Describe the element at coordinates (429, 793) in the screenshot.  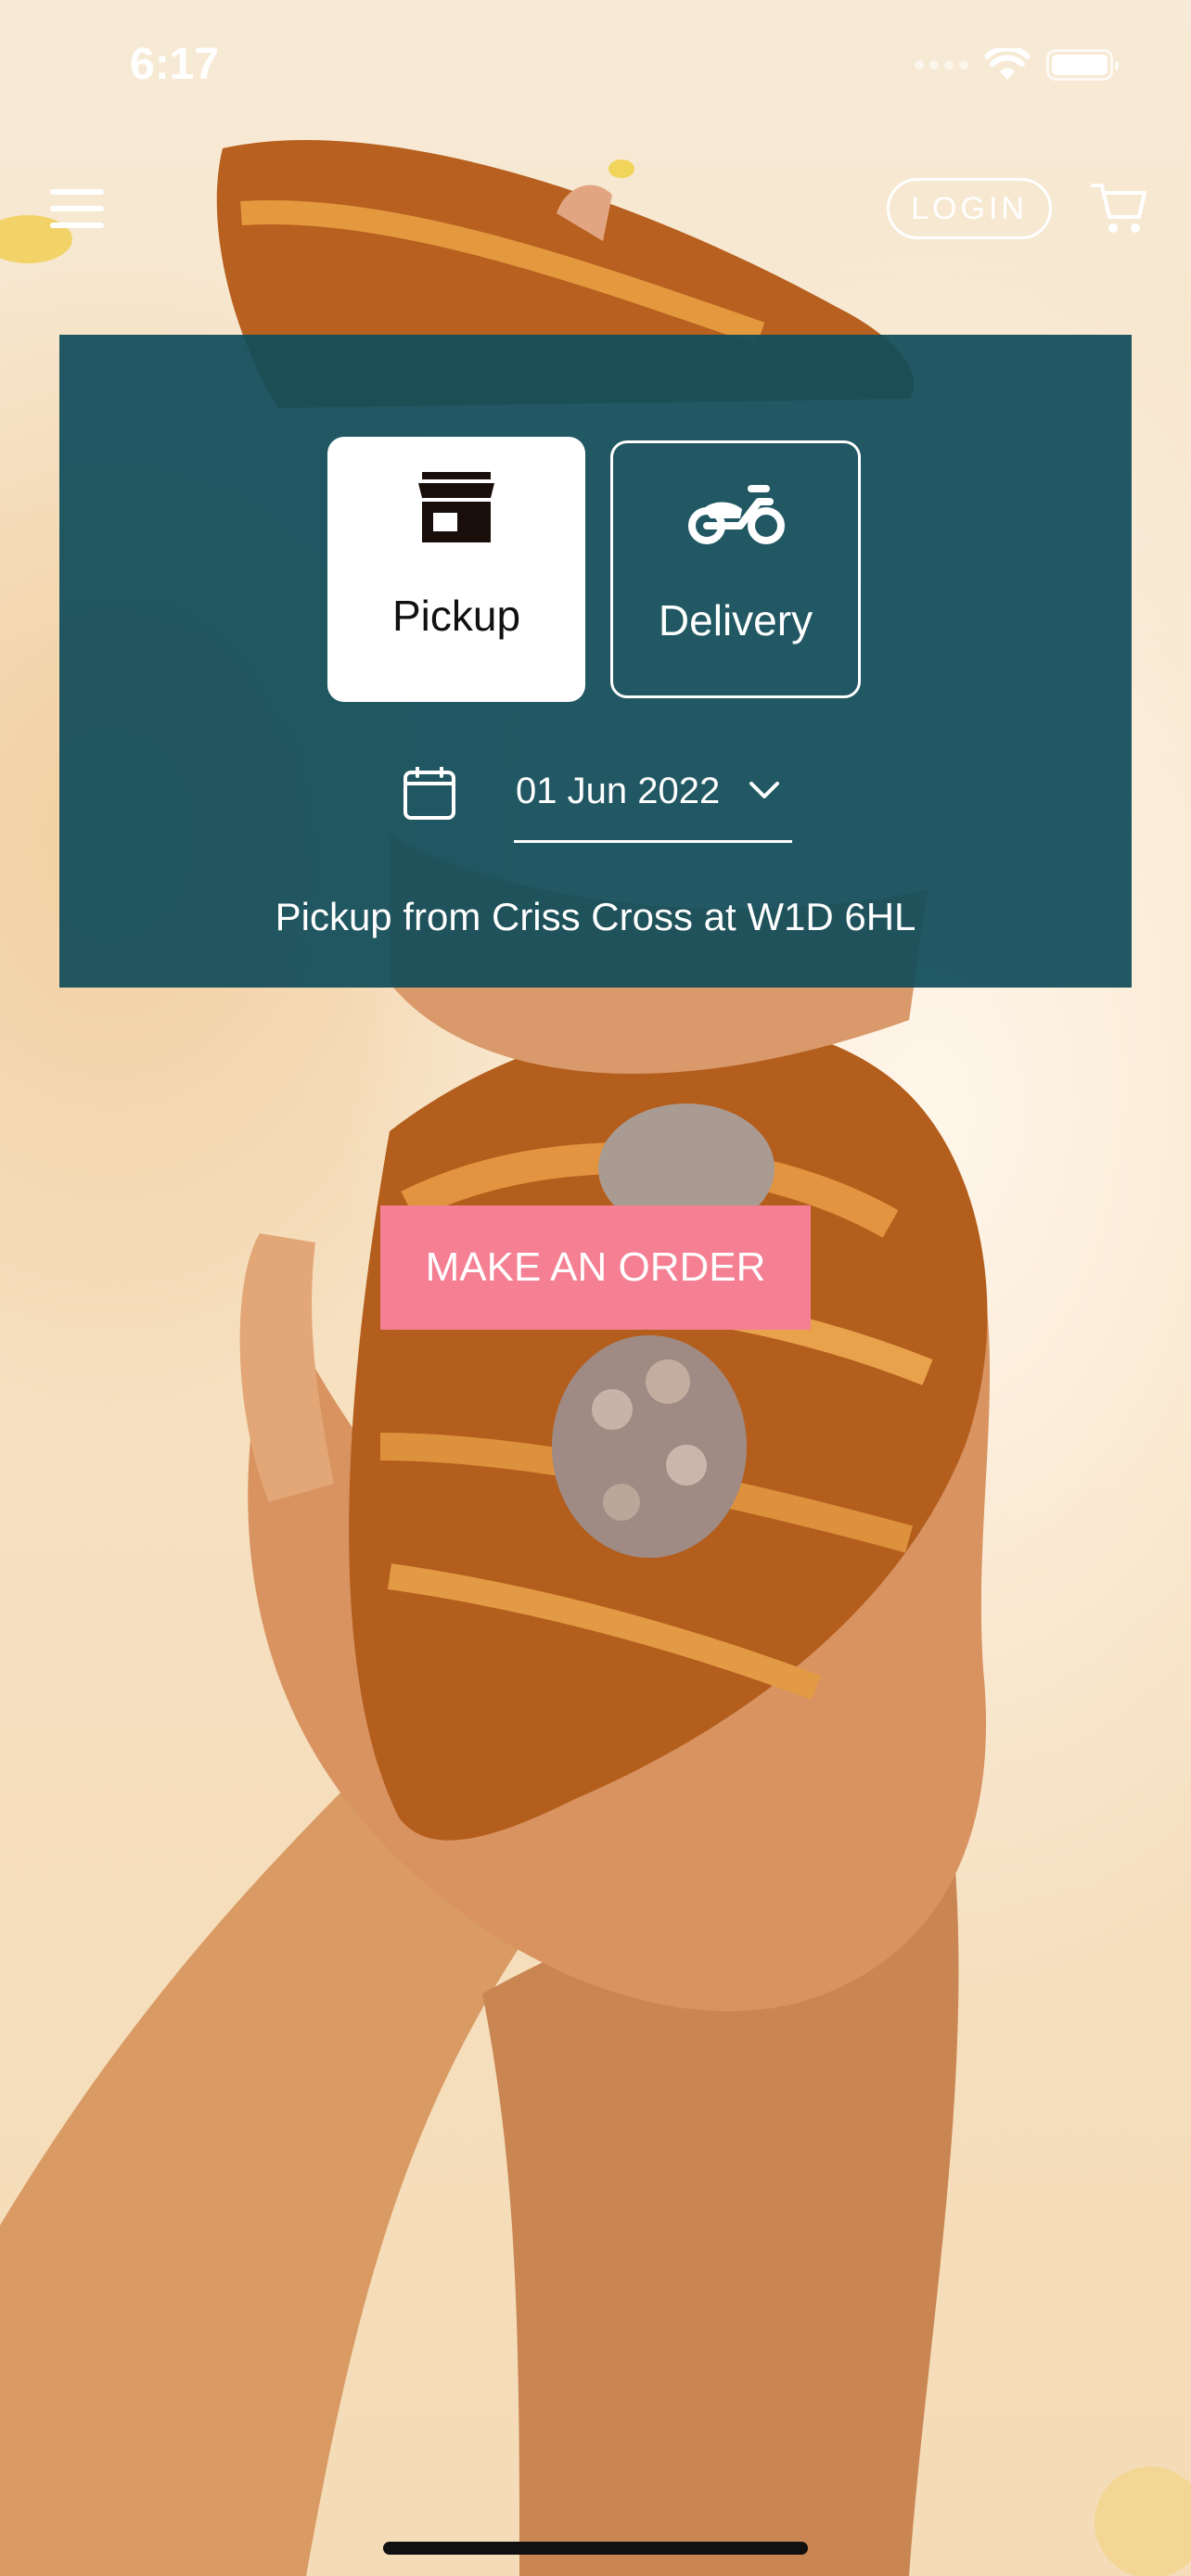
I see `calendar-icon` at that location.